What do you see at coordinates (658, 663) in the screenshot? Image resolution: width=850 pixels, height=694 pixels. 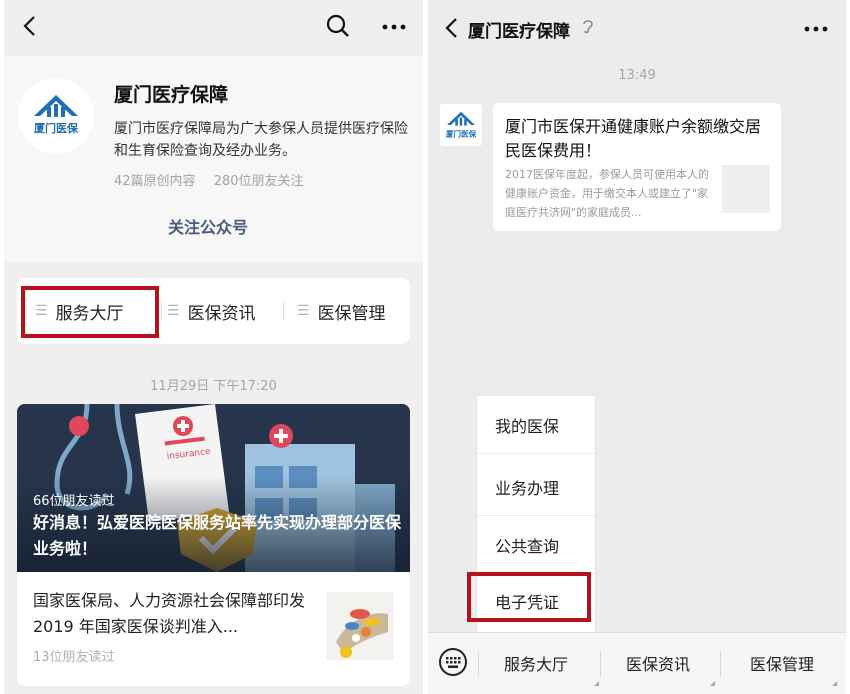 I see `bottom-menu-news: 医保资讯` at bounding box center [658, 663].